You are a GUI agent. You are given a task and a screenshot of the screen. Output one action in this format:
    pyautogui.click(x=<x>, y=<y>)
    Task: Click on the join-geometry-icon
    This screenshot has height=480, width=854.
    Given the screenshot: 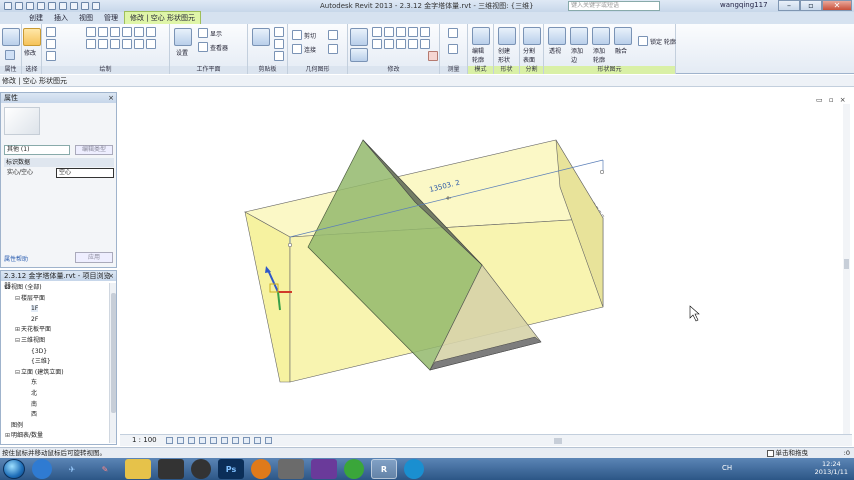 What is the action you would take?
    pyautogui.click(x=297, y=49)
    